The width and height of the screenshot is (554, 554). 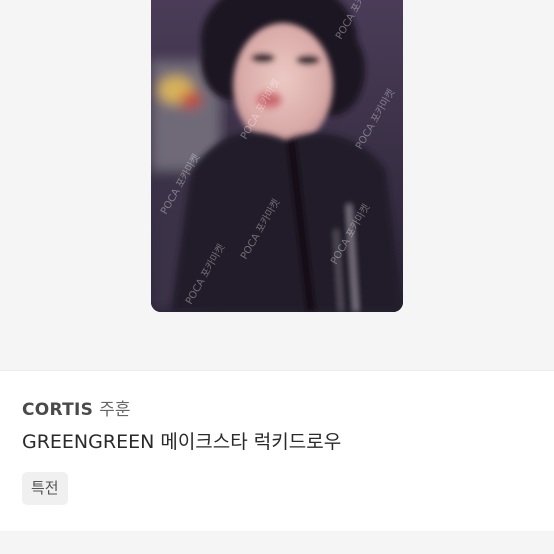 I want to click on product-title: GREENGREEN 메이크스타 럭키드로우, so click(x=182, y=442).